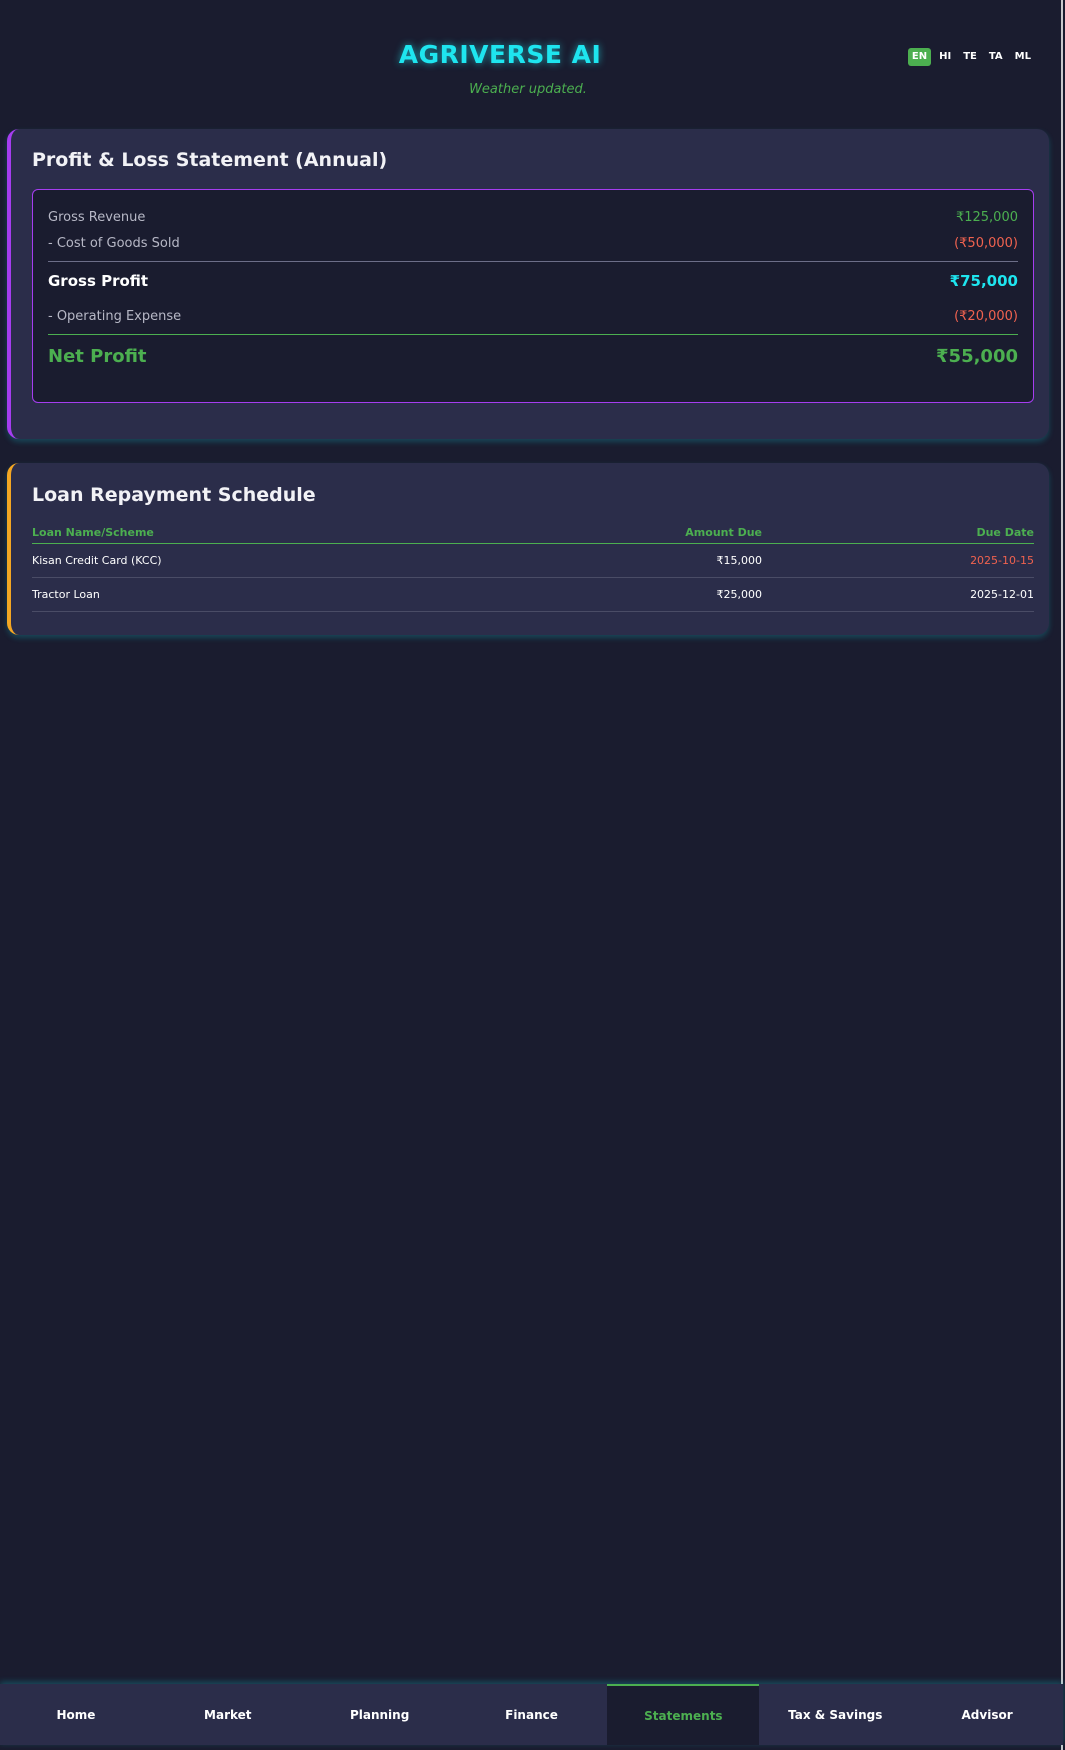 The image size is (1065, 1750). Describe the element at coordinates (533, 532) in the screenshot. I see `loan-table-header: Loan Name/Scheme Amount Due Due Date` at that location.